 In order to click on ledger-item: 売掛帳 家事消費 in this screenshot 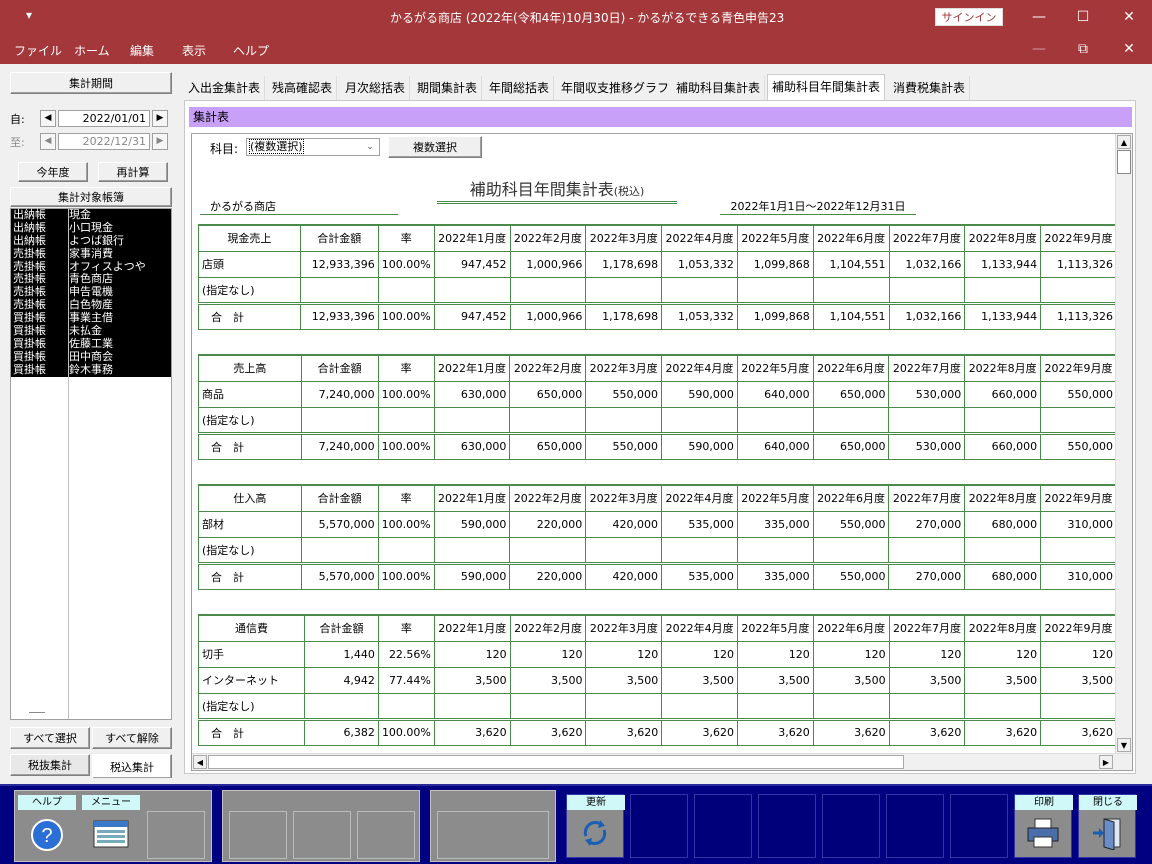, I will do `click(91, 254)`.